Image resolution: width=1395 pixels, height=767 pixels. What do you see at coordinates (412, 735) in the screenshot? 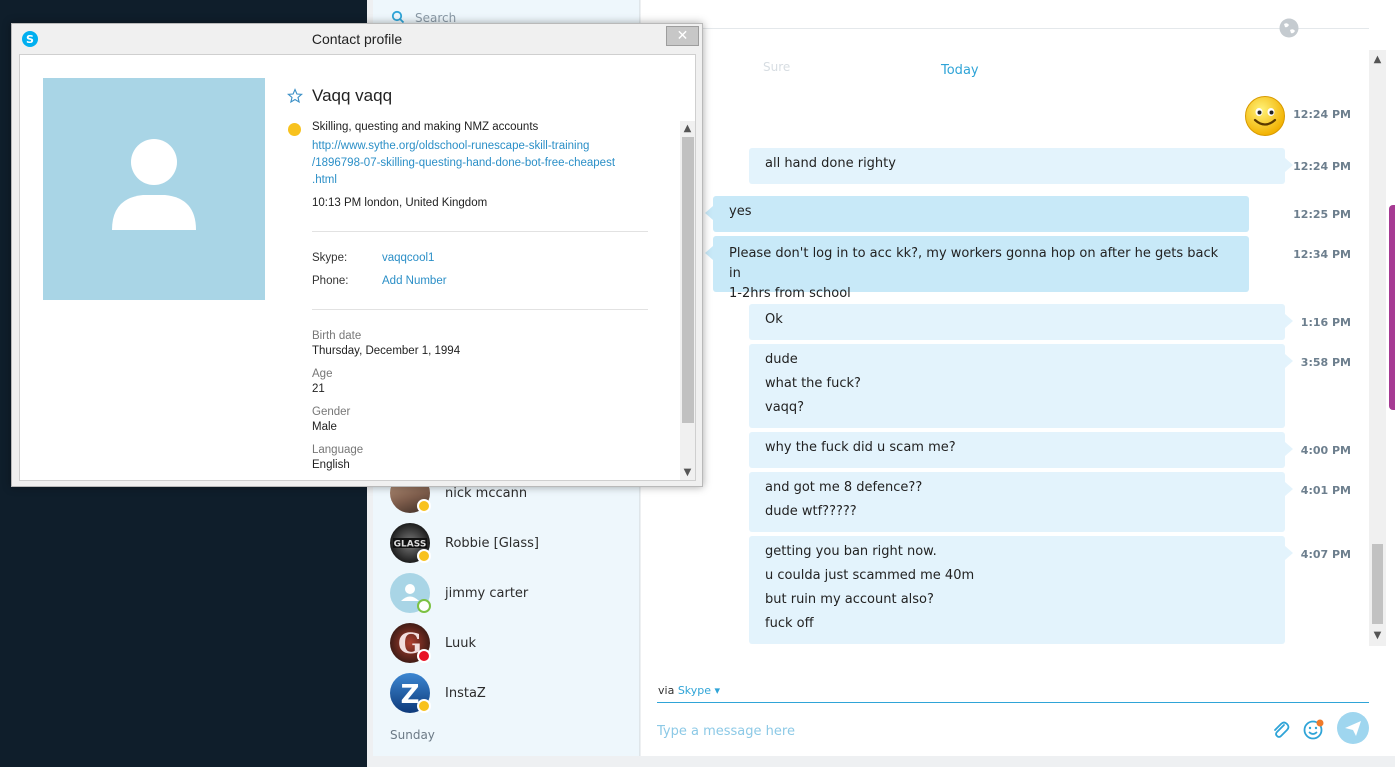
I see `recent-section-label: Sunday` at bounding box center [412, 735].